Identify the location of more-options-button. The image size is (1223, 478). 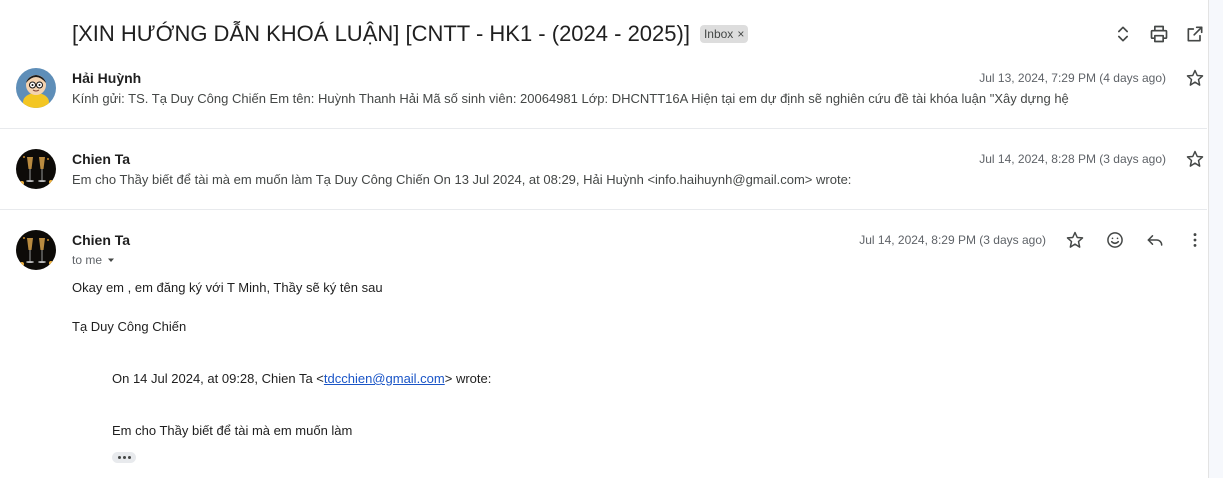
(1195, 240).